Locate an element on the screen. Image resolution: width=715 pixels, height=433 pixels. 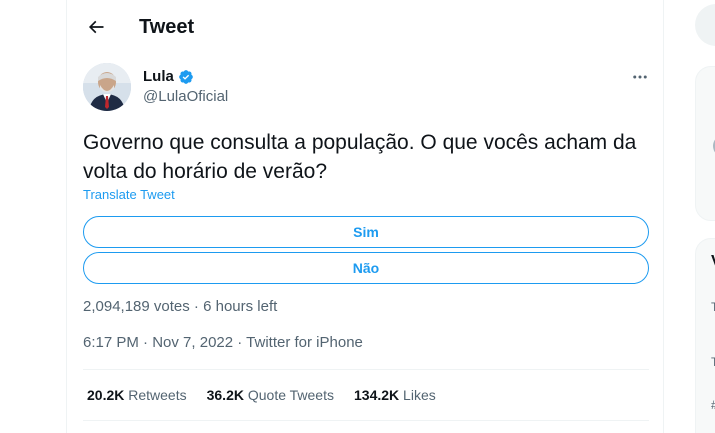
back-button is located at coordinates (96, 27).